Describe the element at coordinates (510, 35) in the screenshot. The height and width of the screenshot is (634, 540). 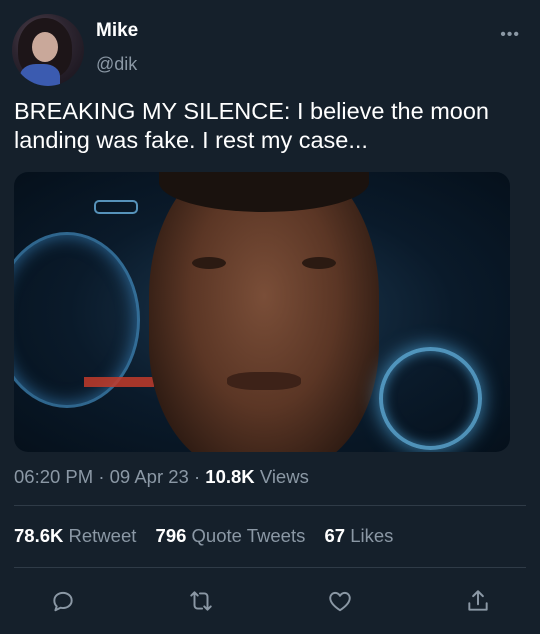
I see `more-options-icon: •••` at that location.